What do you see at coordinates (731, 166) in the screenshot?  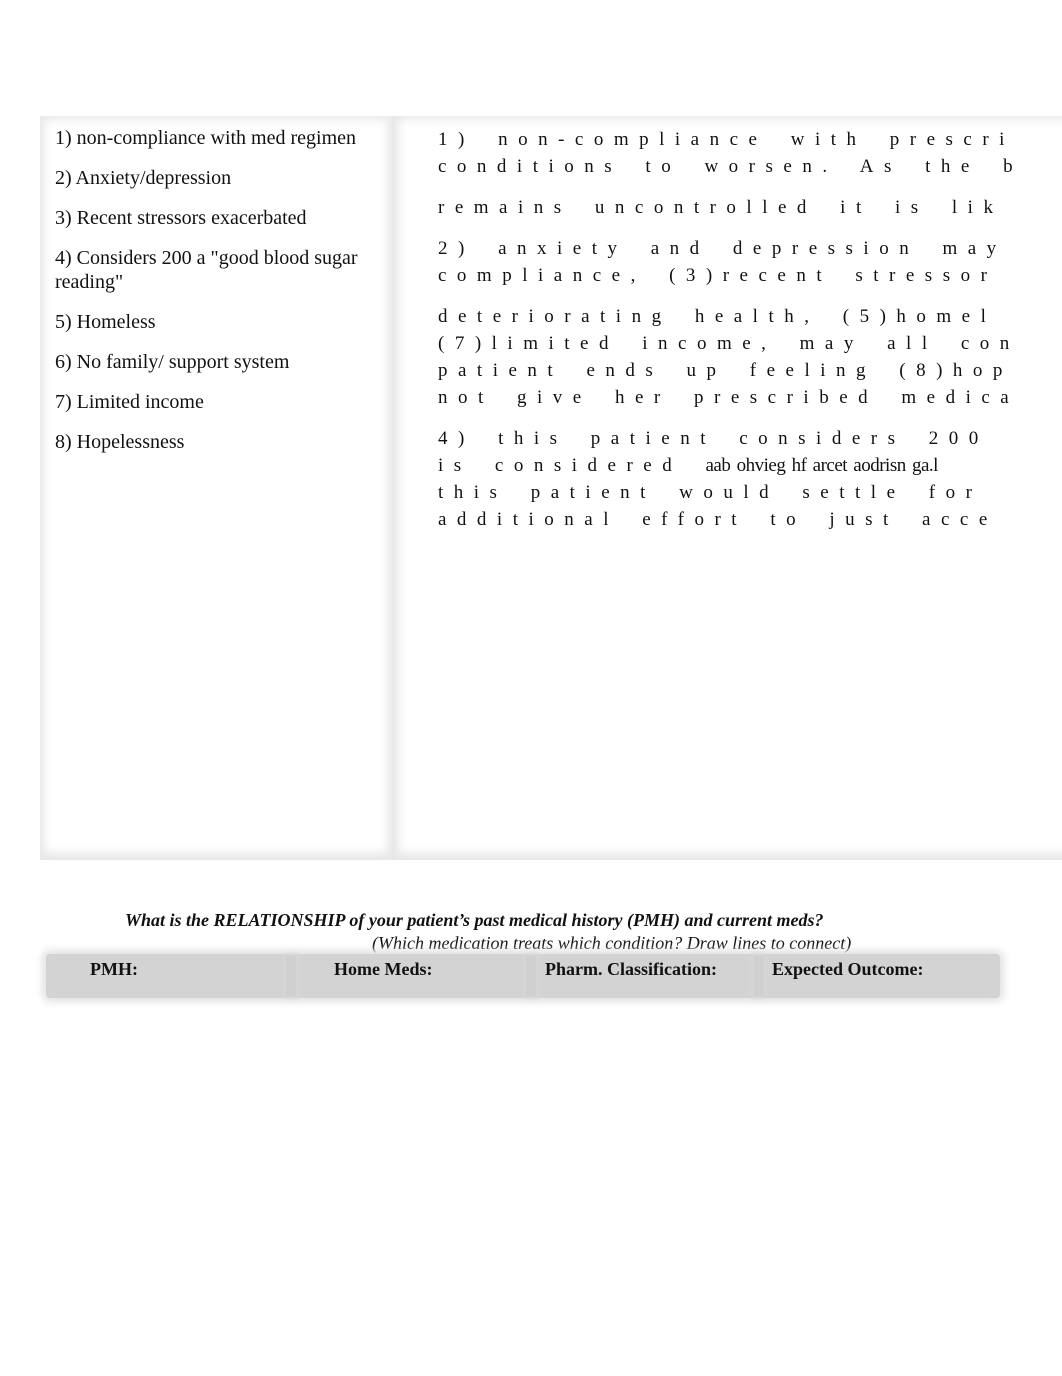 I see `rationale-line: conditions to worsen. As the b` at bounding box center [731, 166].